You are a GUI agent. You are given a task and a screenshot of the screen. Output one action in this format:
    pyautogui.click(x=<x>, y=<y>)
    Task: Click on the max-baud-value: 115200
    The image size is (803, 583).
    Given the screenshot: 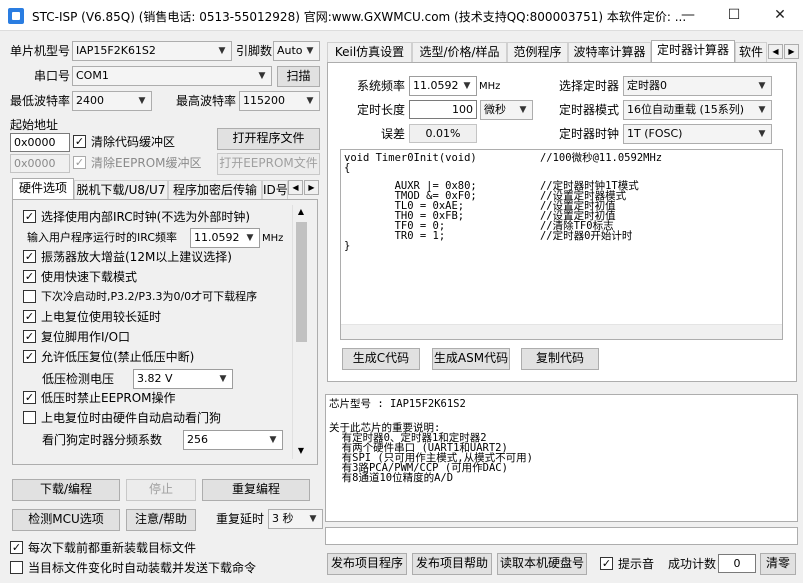 What is the action you would take?
    pyautogui.click(x=264, y=100)
    